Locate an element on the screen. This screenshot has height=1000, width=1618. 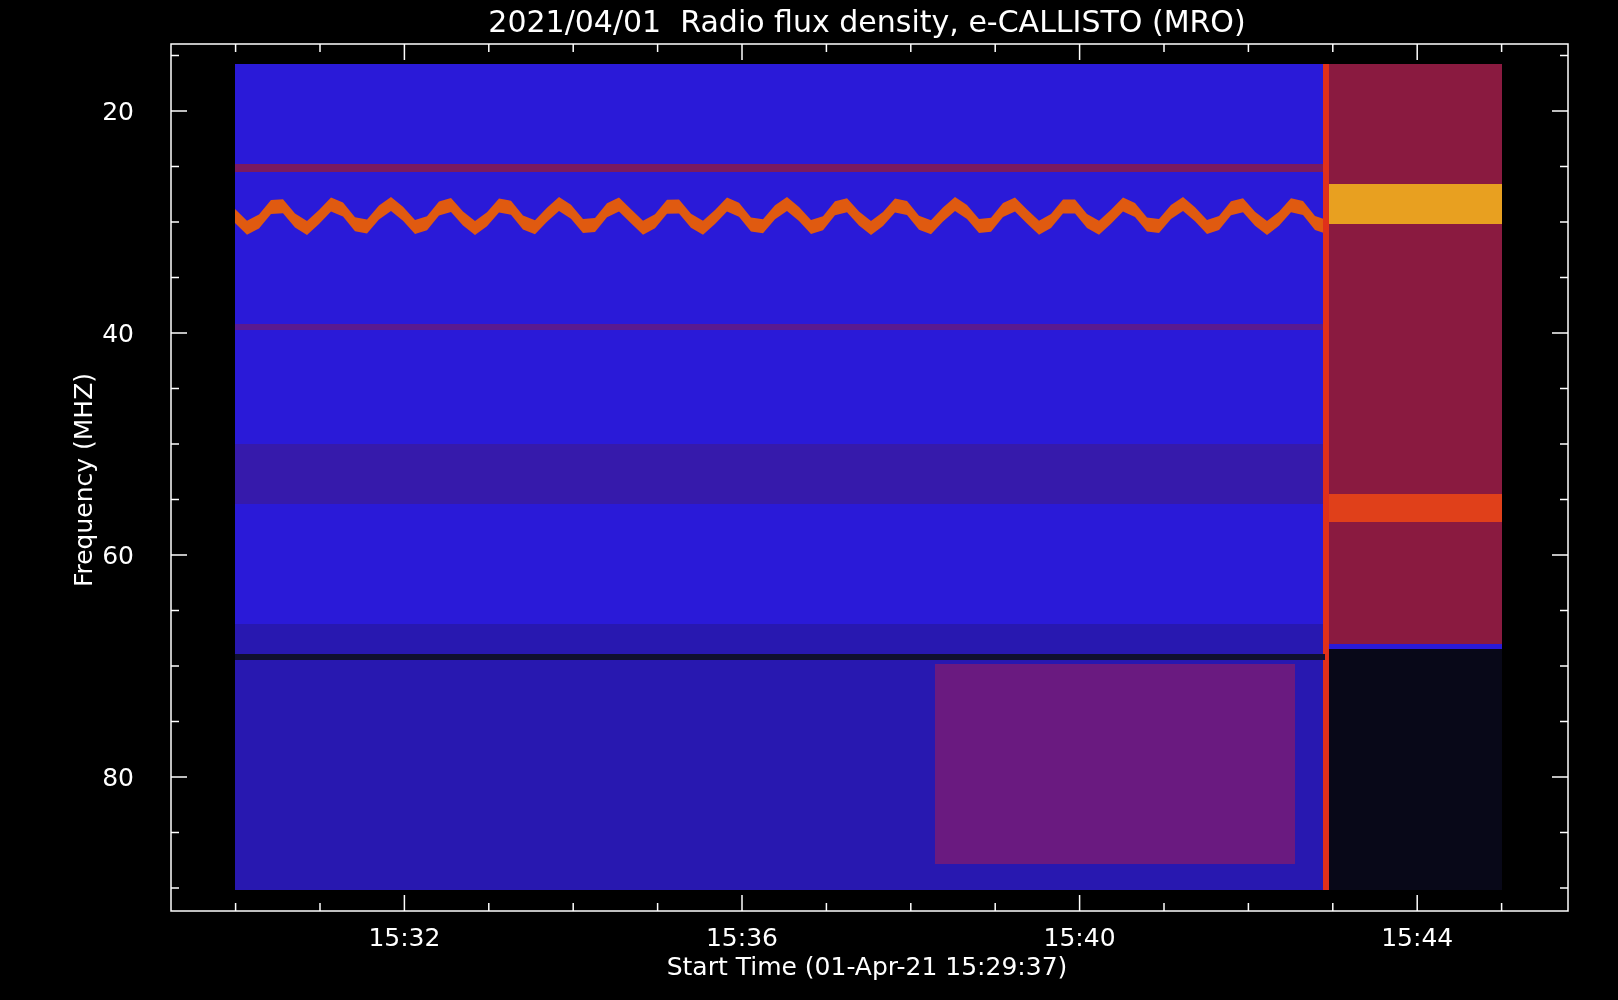
x-tick-label: 15:40 is located at coordinates (1079, 937).